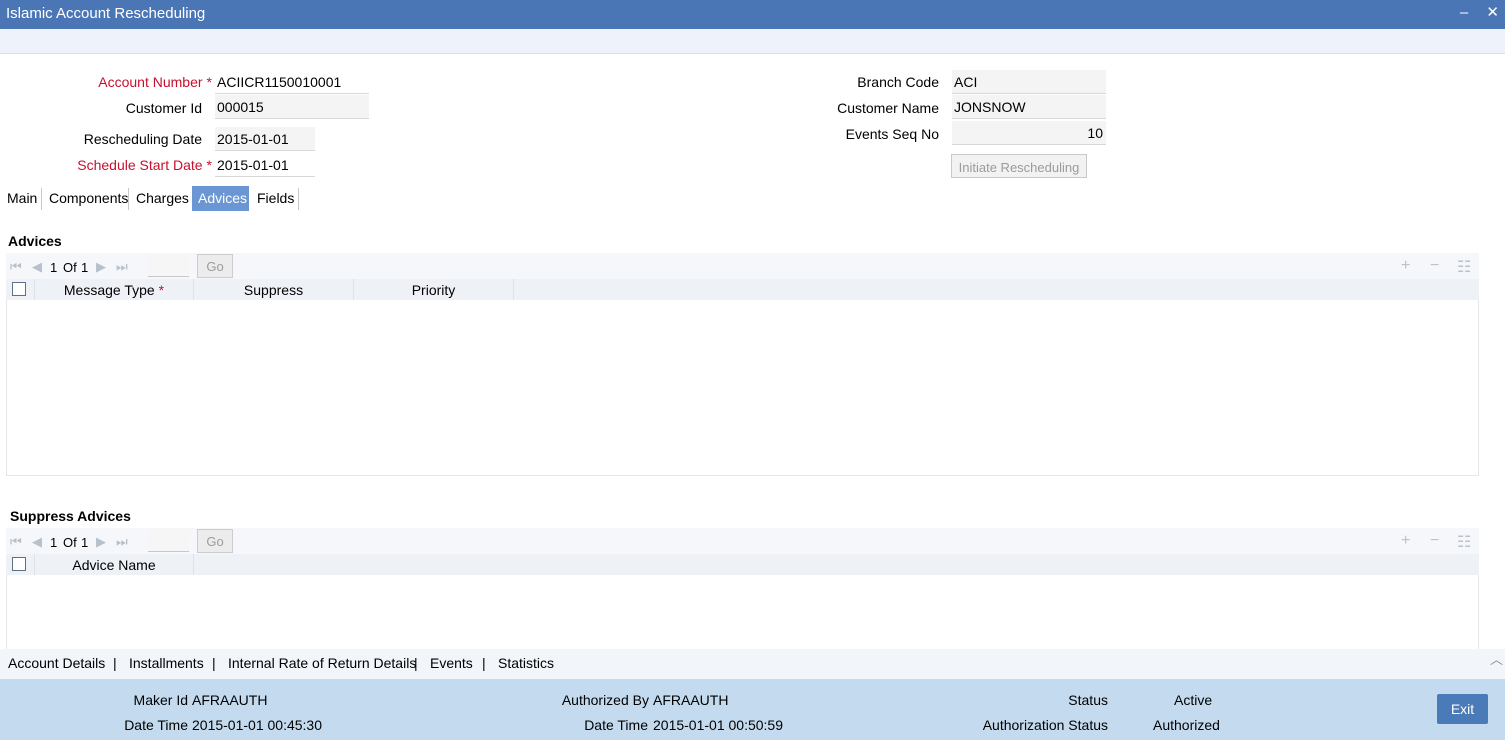  Describe the element at coordinates (220, 198) in the screenshot. I see `tab-advices: Advices` at that location.